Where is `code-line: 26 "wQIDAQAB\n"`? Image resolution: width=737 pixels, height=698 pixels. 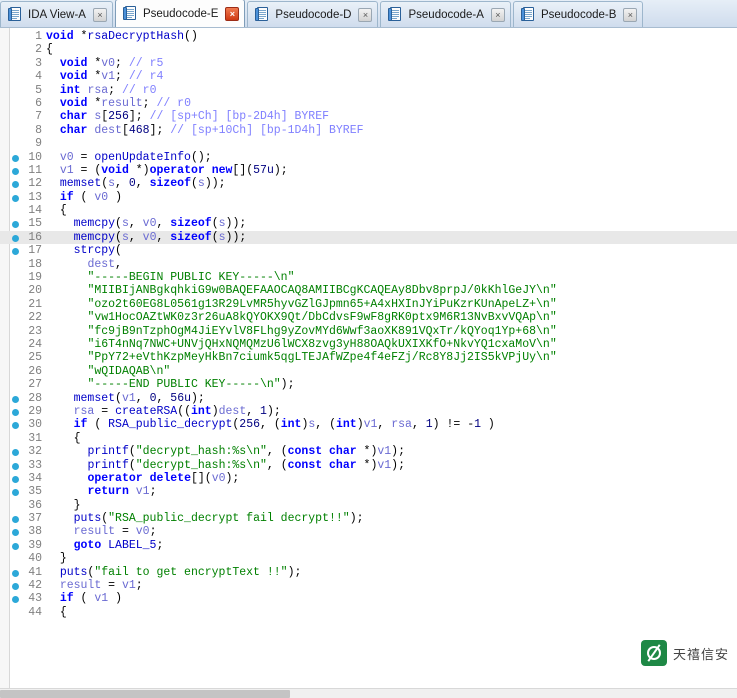
code-line: 26 "wQIDAQAB\n" is located at coordinates (368, 371).